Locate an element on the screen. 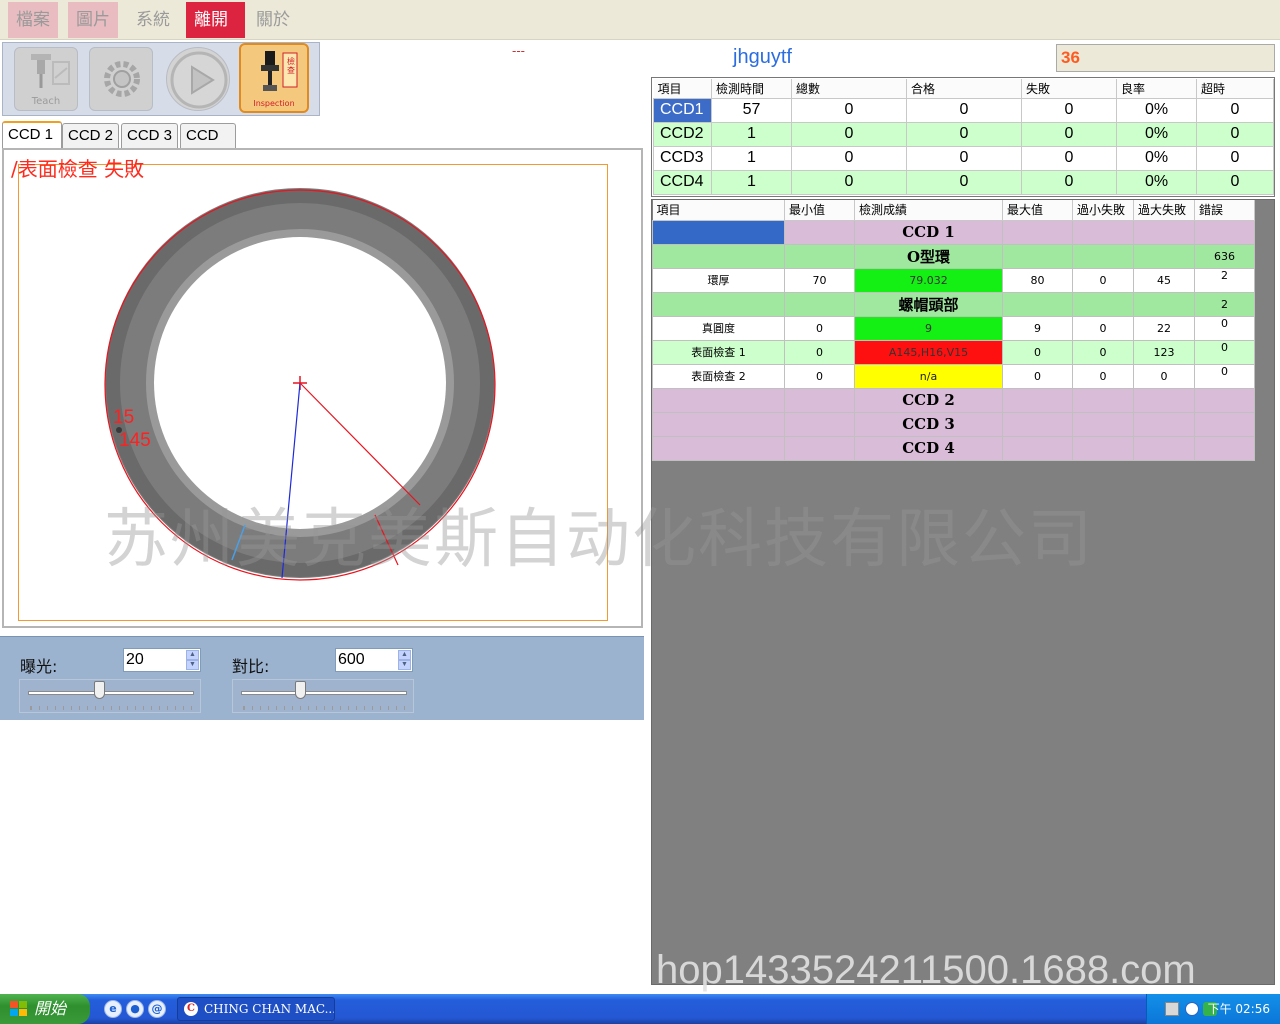  defect-label-a: 15 is located at coordinates (124, 417).